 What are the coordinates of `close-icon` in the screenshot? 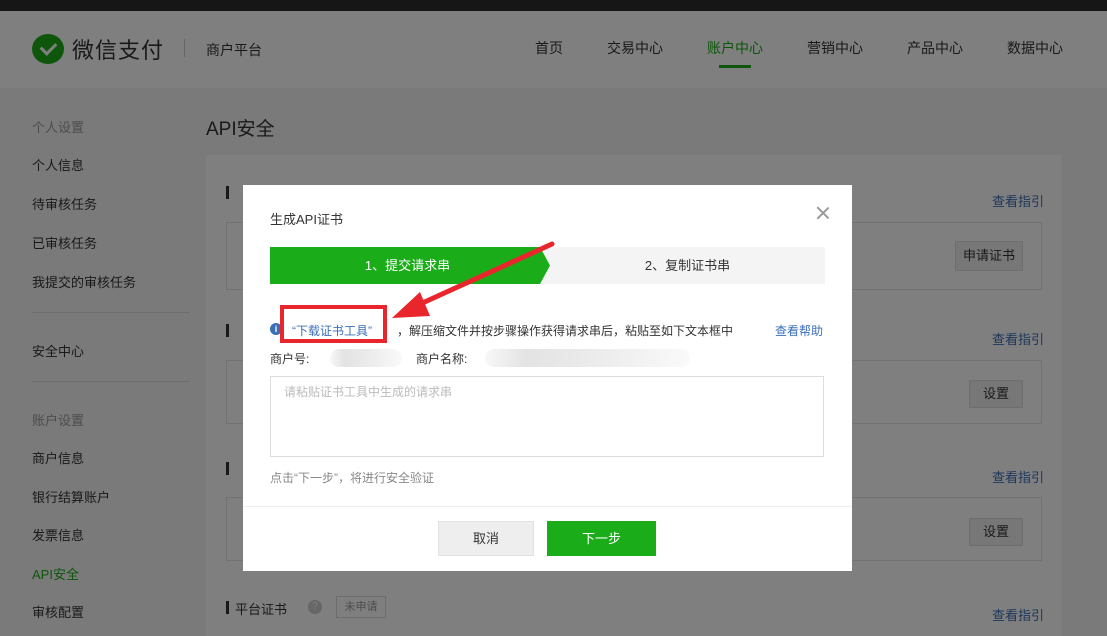 It's located at (823, 213).